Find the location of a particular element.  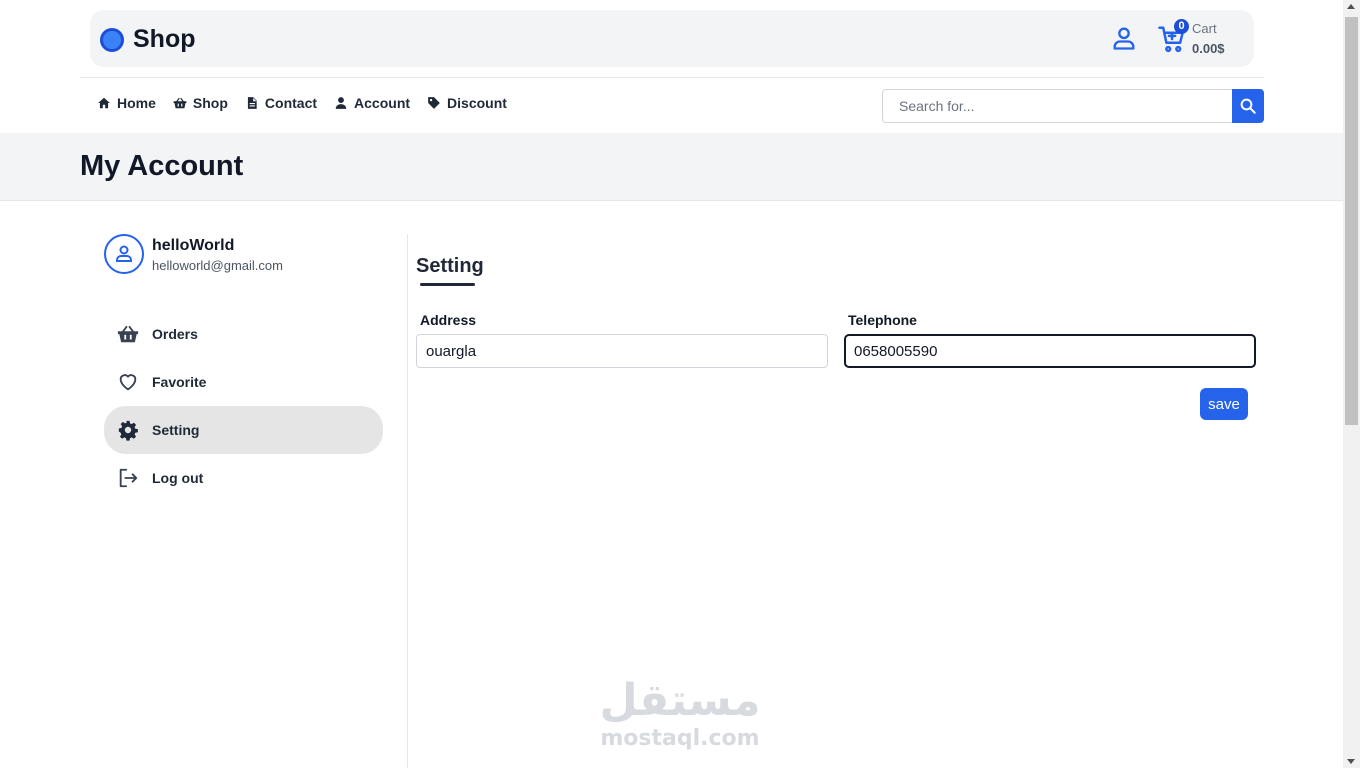

gear-icon is located at coordinates (128, 430).